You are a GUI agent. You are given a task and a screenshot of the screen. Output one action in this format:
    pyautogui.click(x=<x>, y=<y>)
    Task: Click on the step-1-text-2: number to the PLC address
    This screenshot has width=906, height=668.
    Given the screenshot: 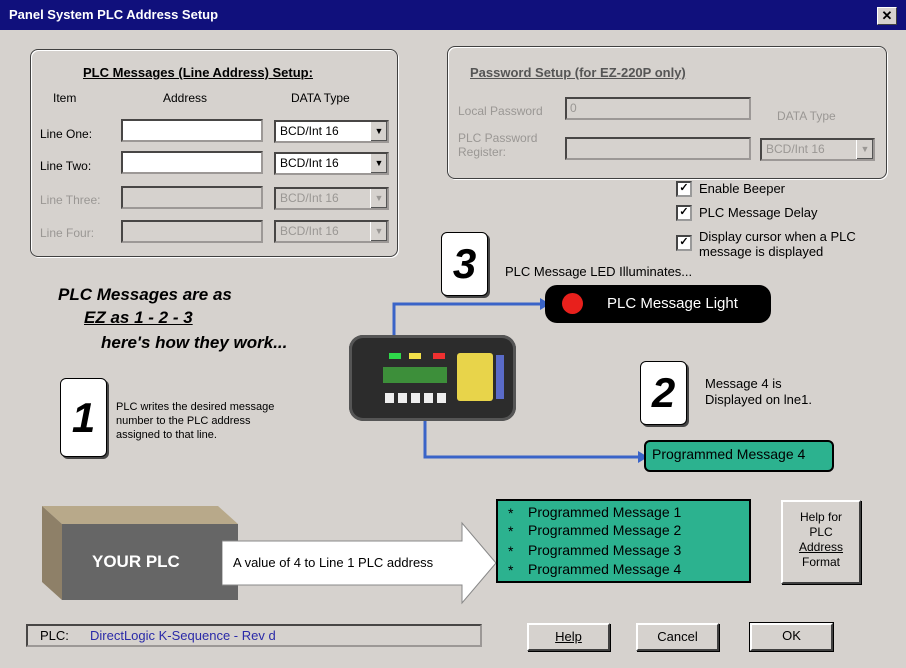 What is the action you would take?
    pyautogui.click(x=183, y=421)
    